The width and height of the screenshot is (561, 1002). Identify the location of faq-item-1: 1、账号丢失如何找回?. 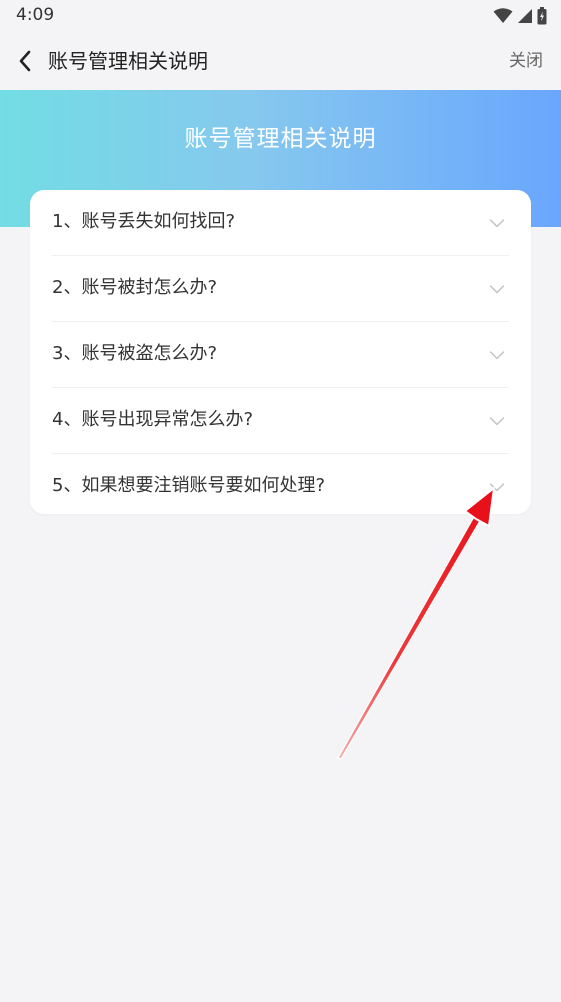
(280, 223).